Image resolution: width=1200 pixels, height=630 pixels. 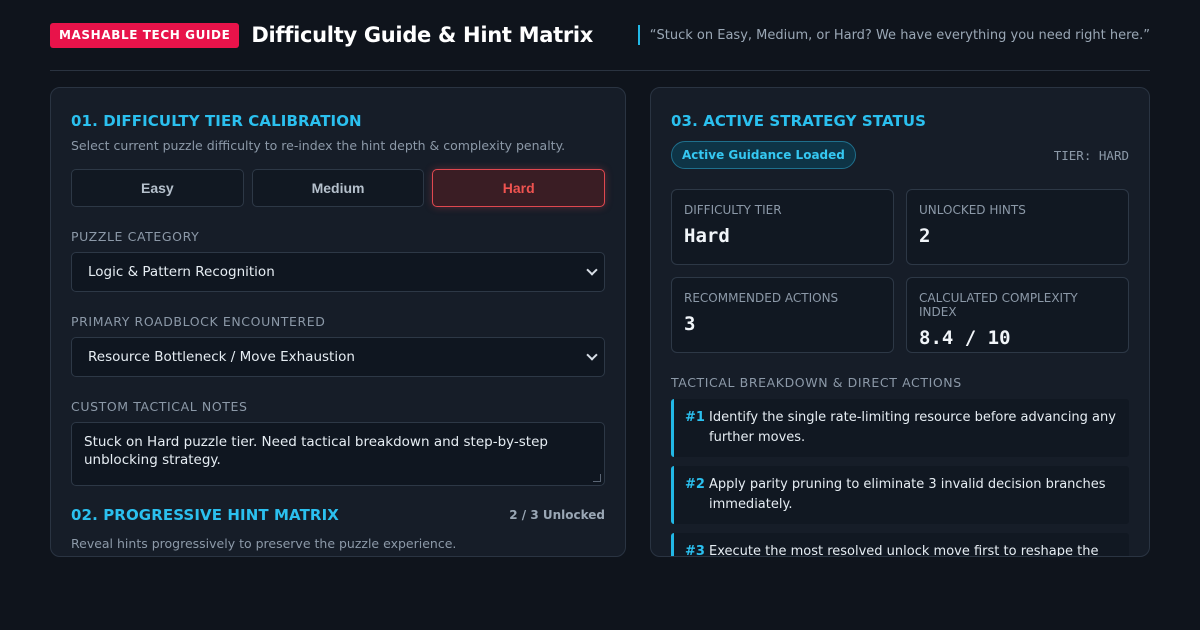 What do you see at coordinates (733, 210) in the screenshot?
I see `stat-label: DIFFICULTY TIER` at bounding box center [733, 210].